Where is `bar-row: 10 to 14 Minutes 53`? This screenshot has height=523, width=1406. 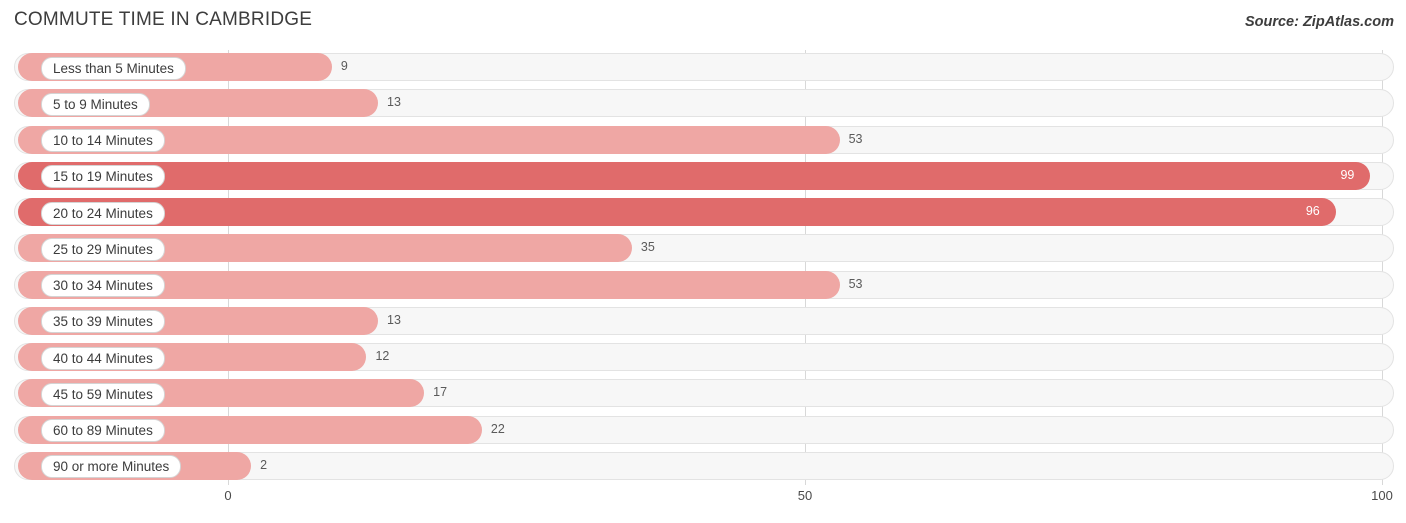 bar-row: 10 to 14 Minutes 53 is located at coordinates (704, 141).